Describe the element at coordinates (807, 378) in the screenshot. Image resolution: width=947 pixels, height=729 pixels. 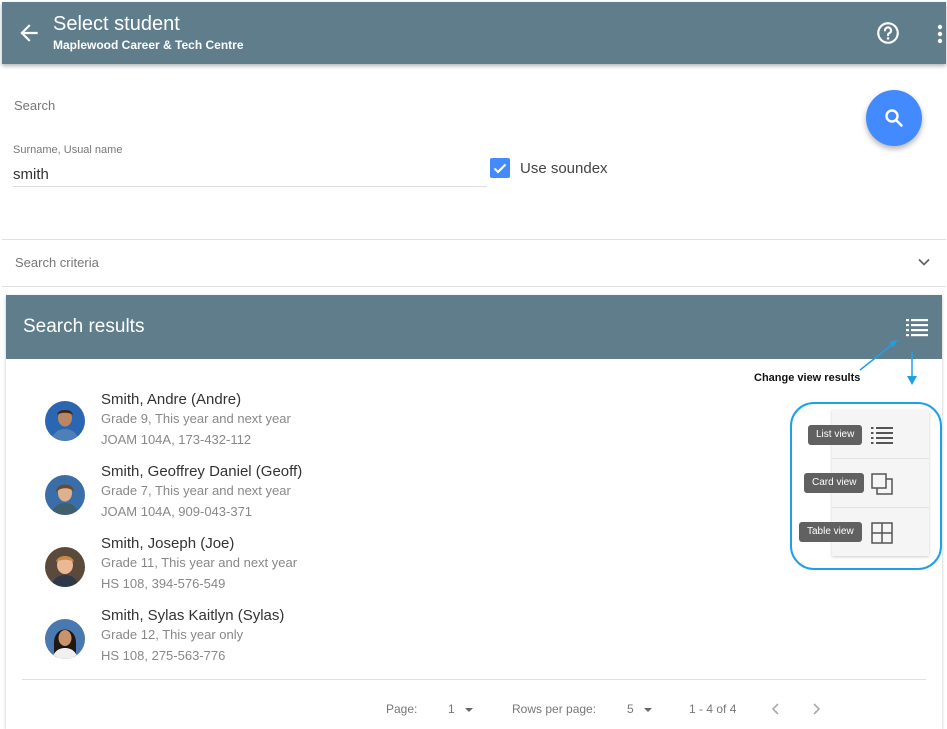
I see `annotation-text: Change view results` at that location.